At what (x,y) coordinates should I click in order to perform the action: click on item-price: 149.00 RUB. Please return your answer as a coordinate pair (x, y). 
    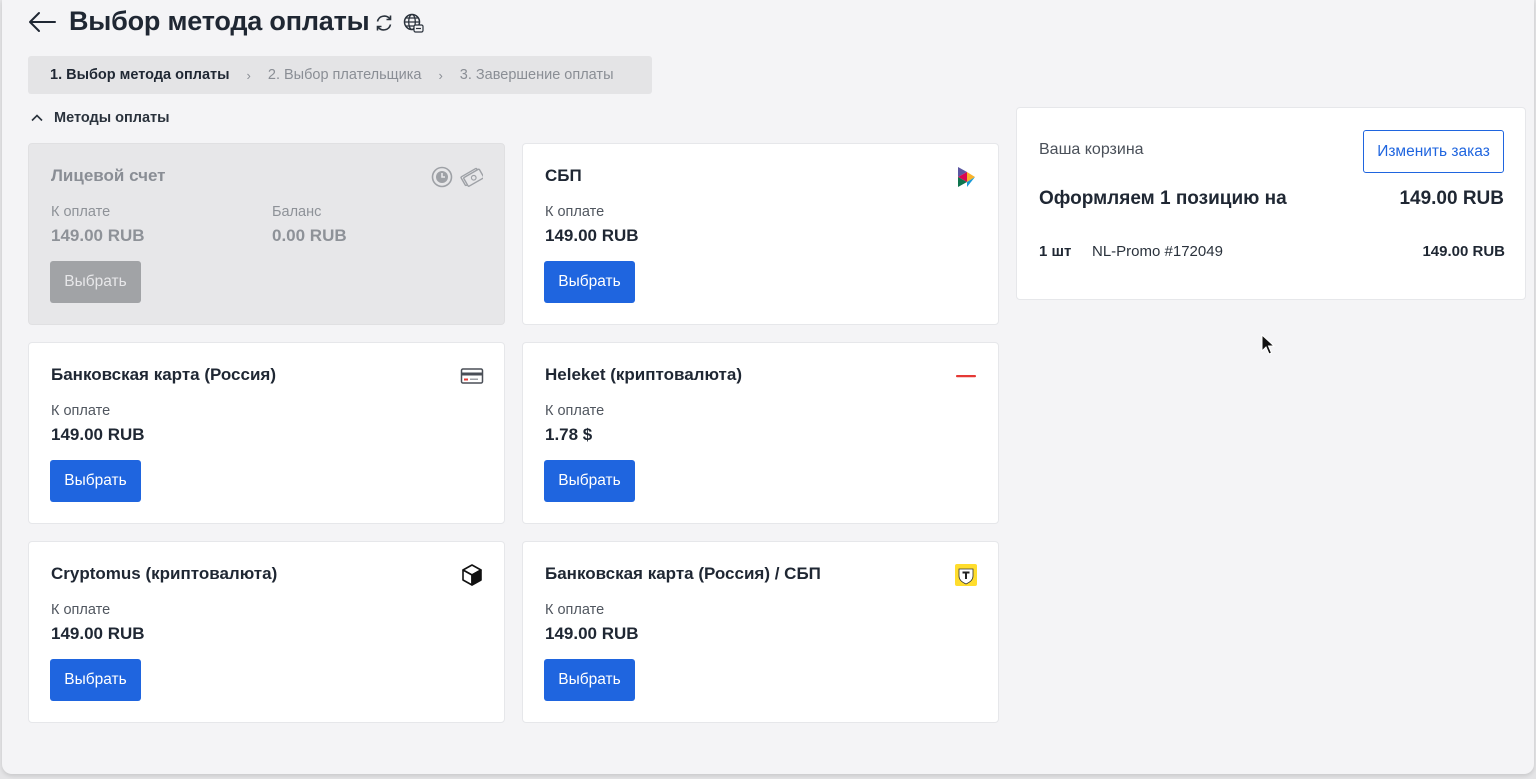
    Looking at the image, I should click on (1463, 251).